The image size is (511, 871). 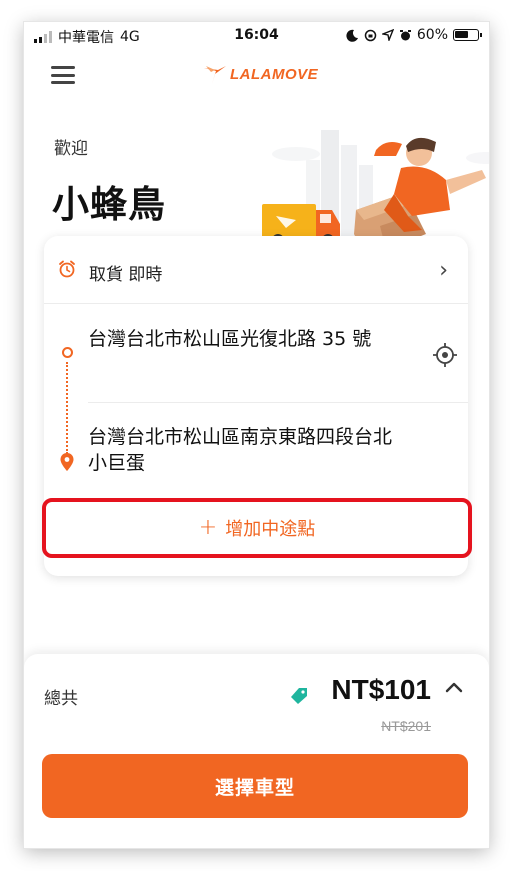 I want to click on dropoff-address: 台灣台北市松山區南京東路四段台北小巨蛋, so click(x=243, y=450).